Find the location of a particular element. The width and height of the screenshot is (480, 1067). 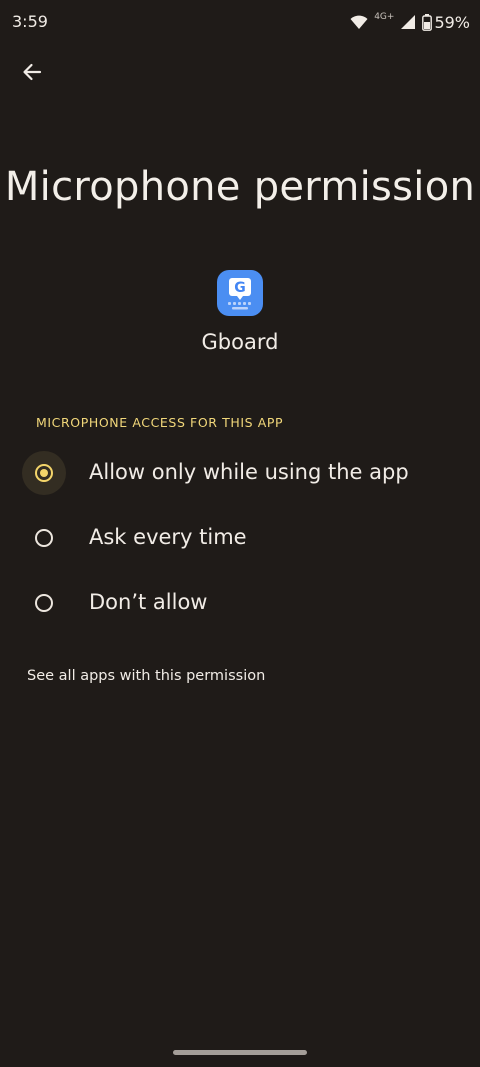

cell-signal-icon is located at coordinates (408, 22).